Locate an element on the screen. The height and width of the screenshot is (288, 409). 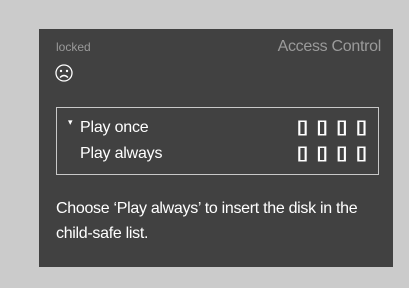
menu-item-label: Play once is located at coordinates (114, 127).